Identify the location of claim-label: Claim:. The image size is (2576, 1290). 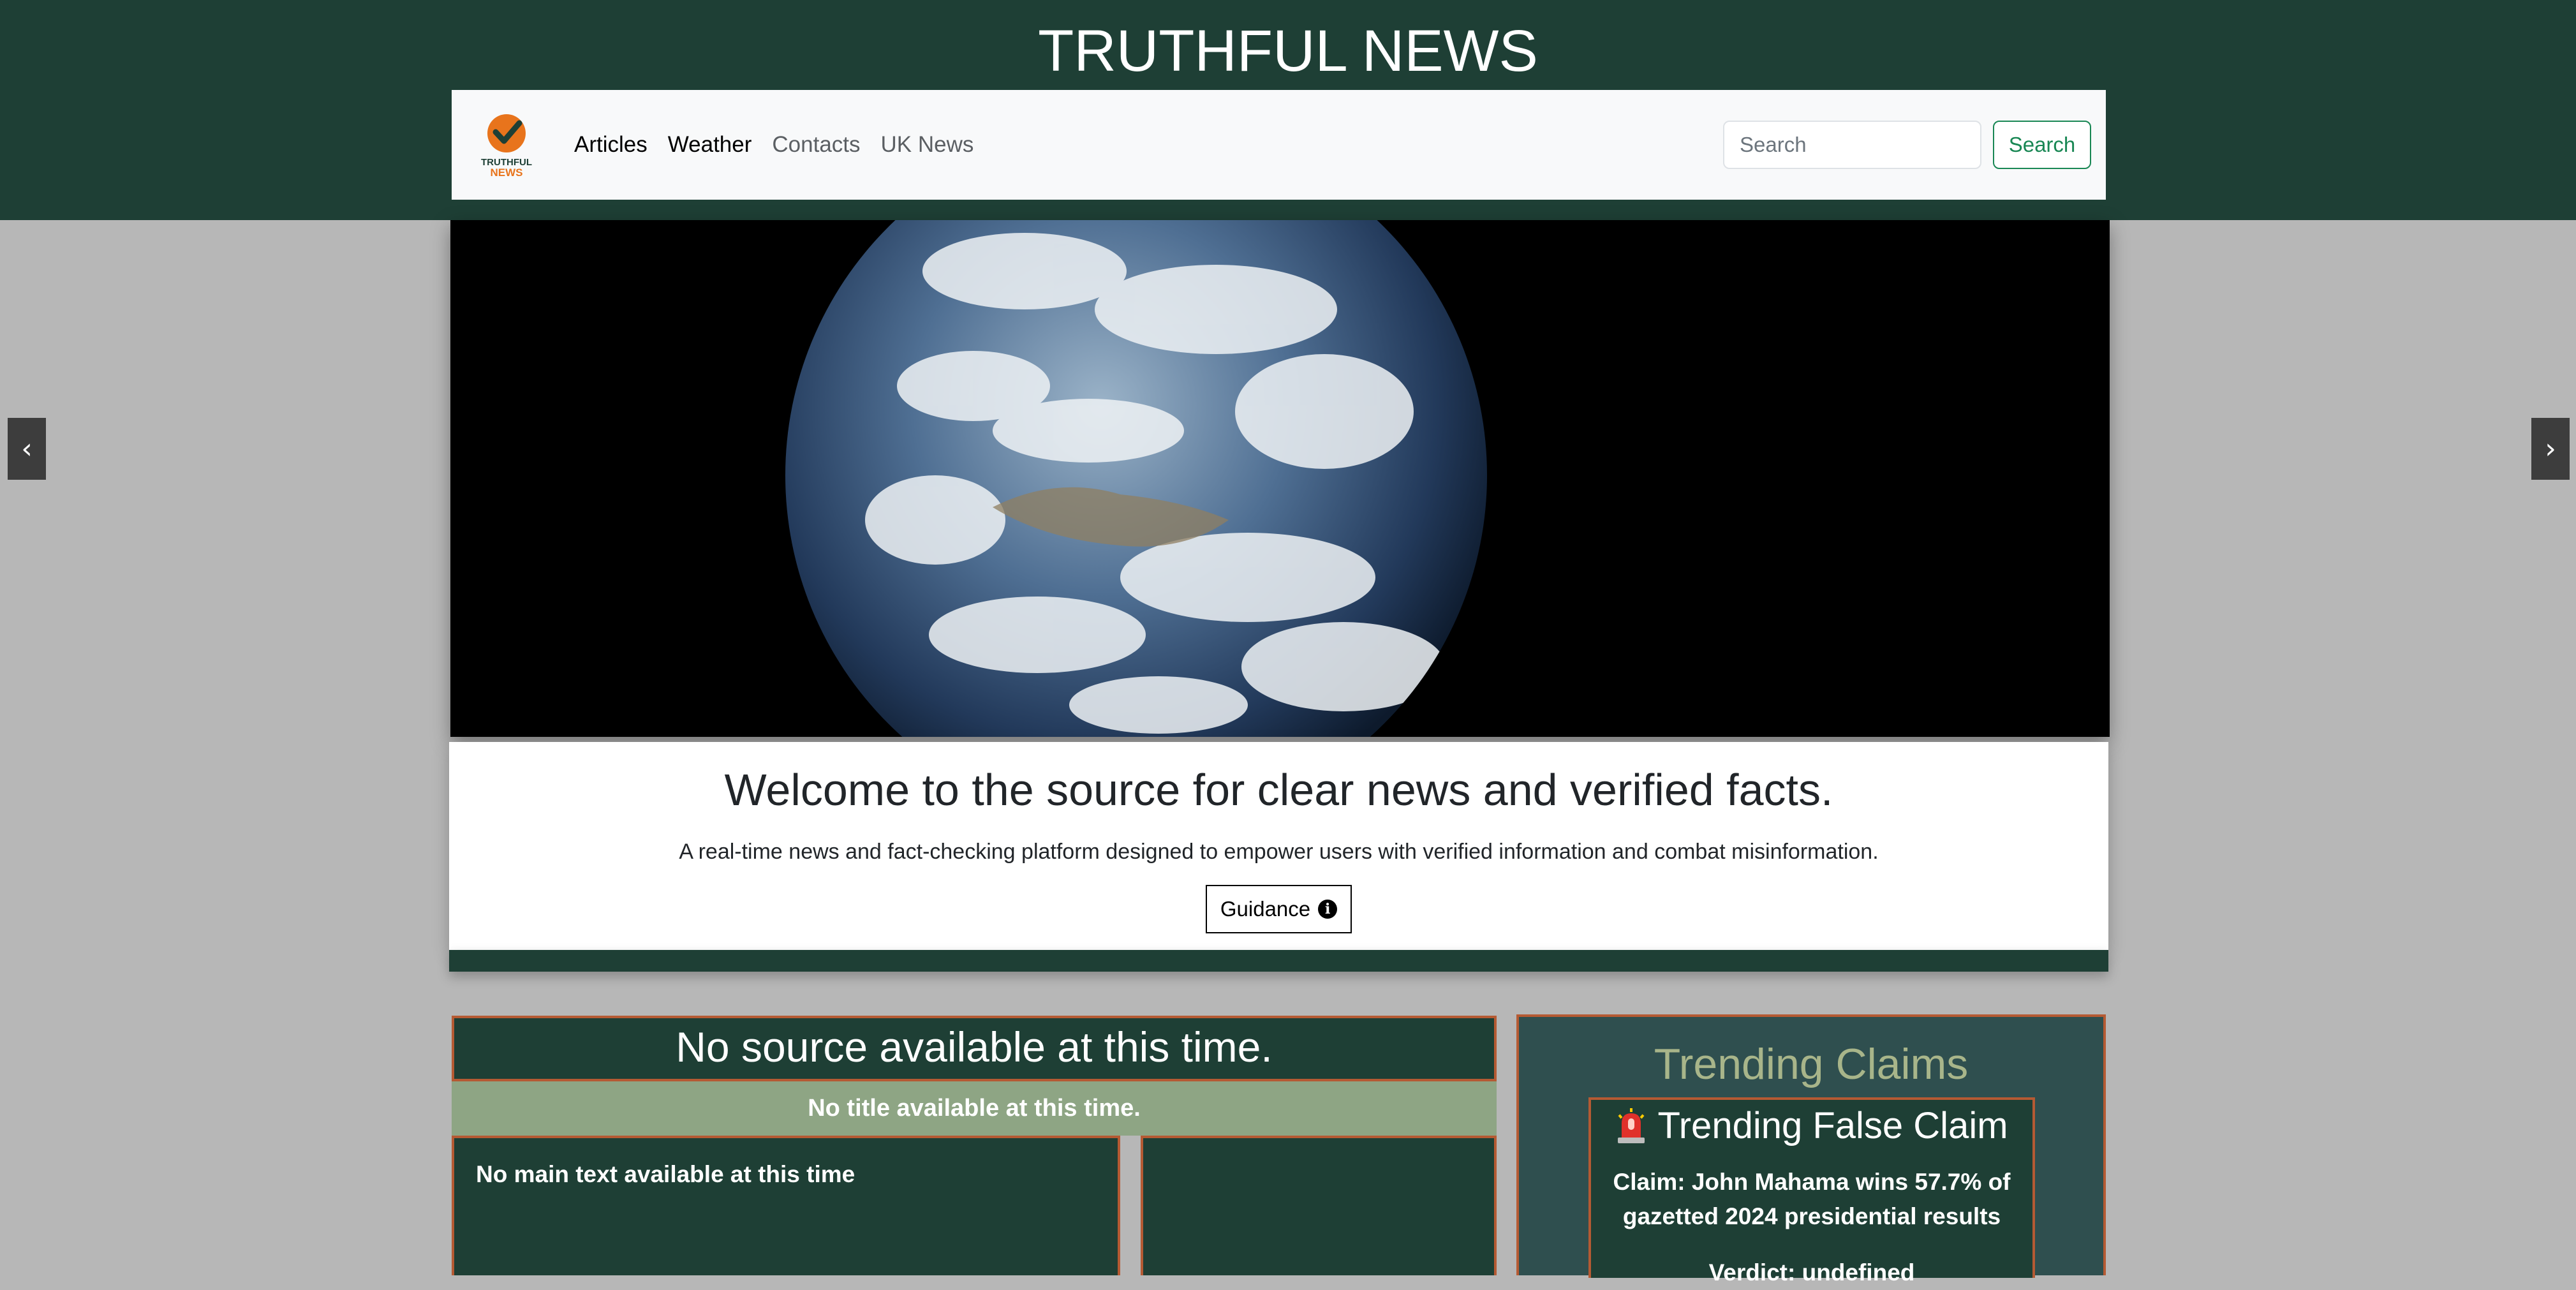
(1649, 1182).